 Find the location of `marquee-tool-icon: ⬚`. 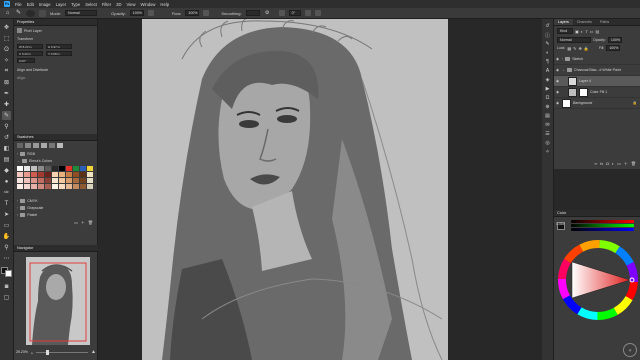

marquee-tool-icon: ⬚ is located at coordinates (6, 38).